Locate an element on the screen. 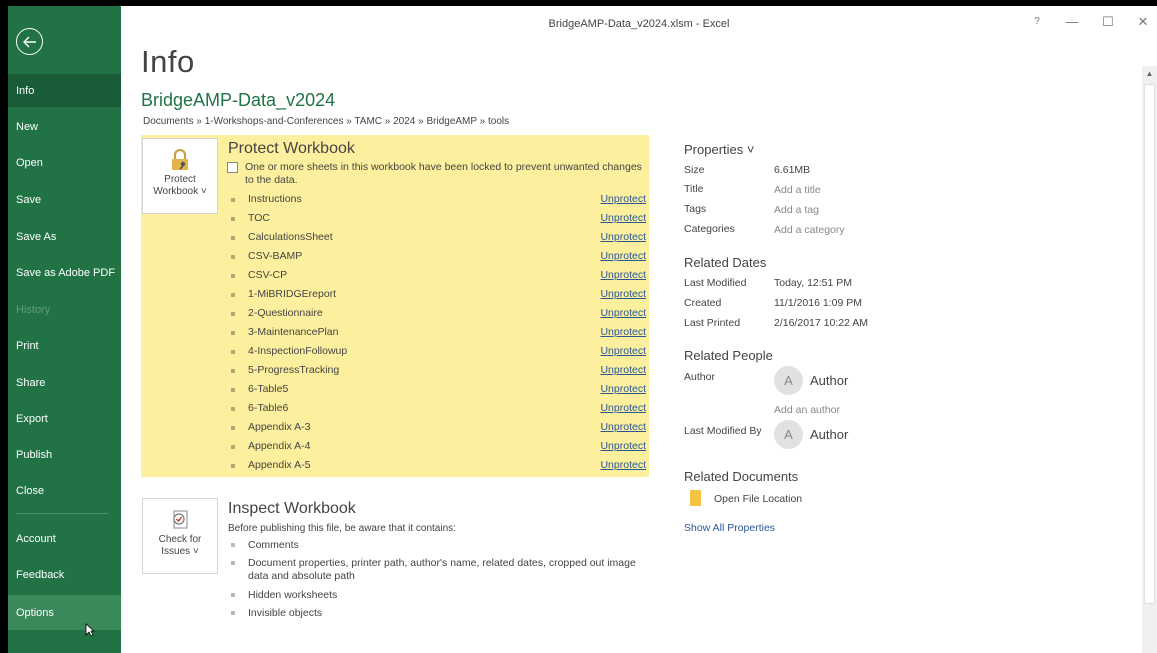 The height and width of the screenshot is (653, 1157). sidebar-item-share: Share is located at coordinates (64, 382).